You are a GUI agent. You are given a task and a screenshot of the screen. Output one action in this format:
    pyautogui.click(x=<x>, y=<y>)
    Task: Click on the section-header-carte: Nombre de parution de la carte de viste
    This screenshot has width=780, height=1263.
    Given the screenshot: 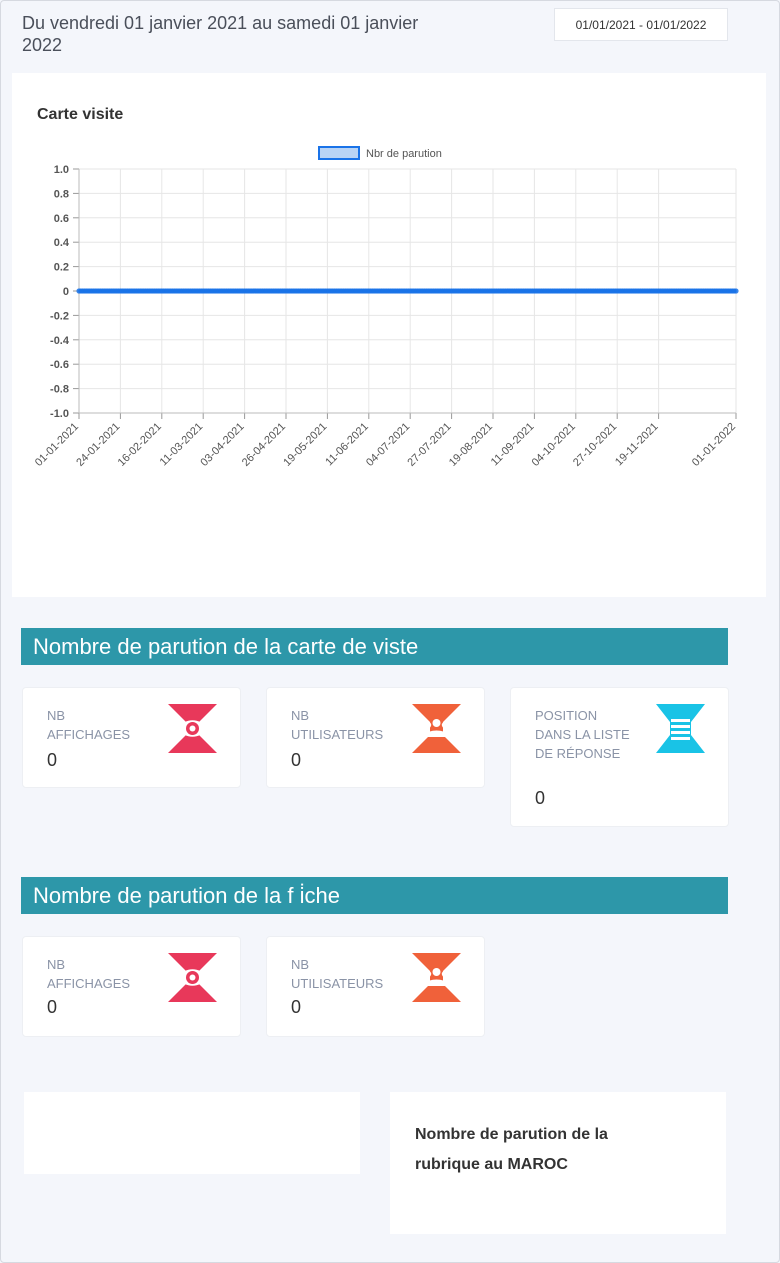 What is the action you would take?
    pyautogui.click(x=374, y=646)
    